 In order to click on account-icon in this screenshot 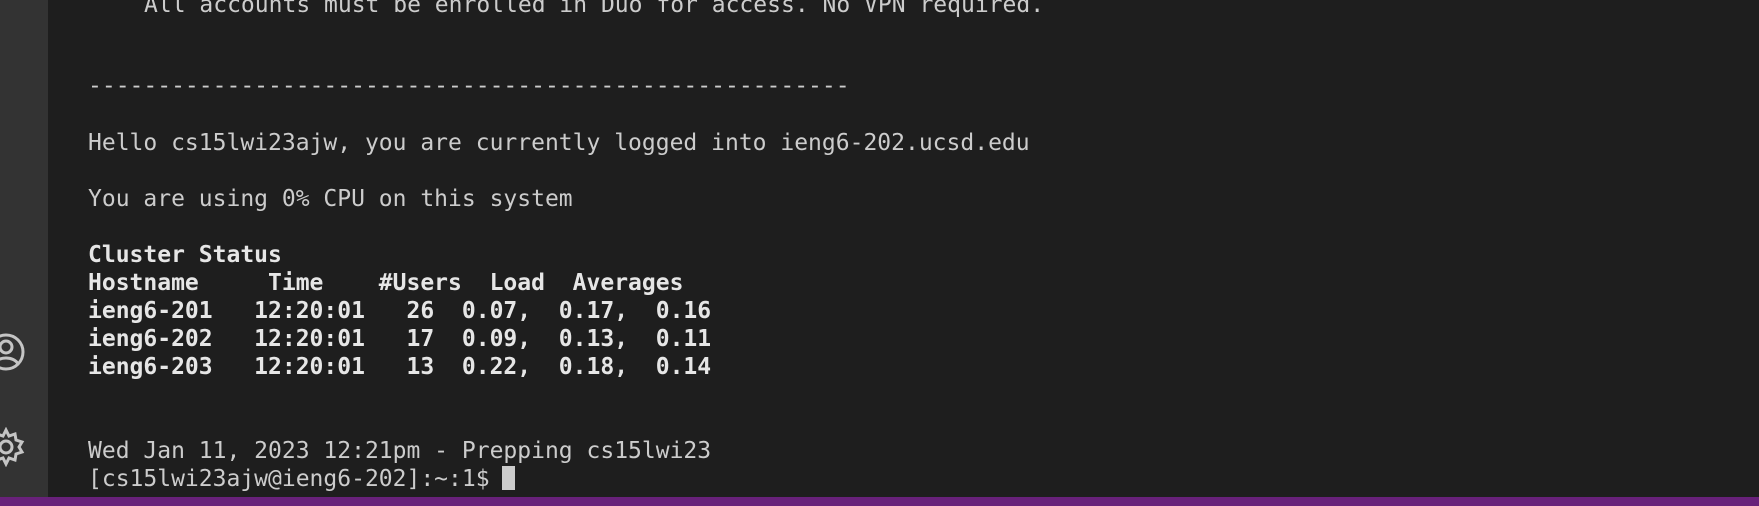, I will do `click(13, 352)`.